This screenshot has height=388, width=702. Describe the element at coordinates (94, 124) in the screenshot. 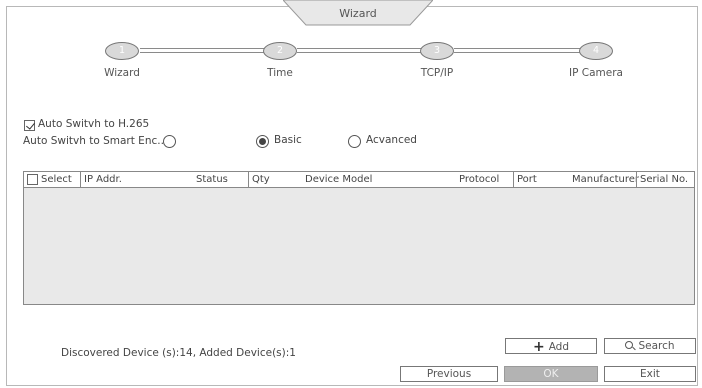

I see `auto-h265-label: Auto Switvh to H.265` at that location.